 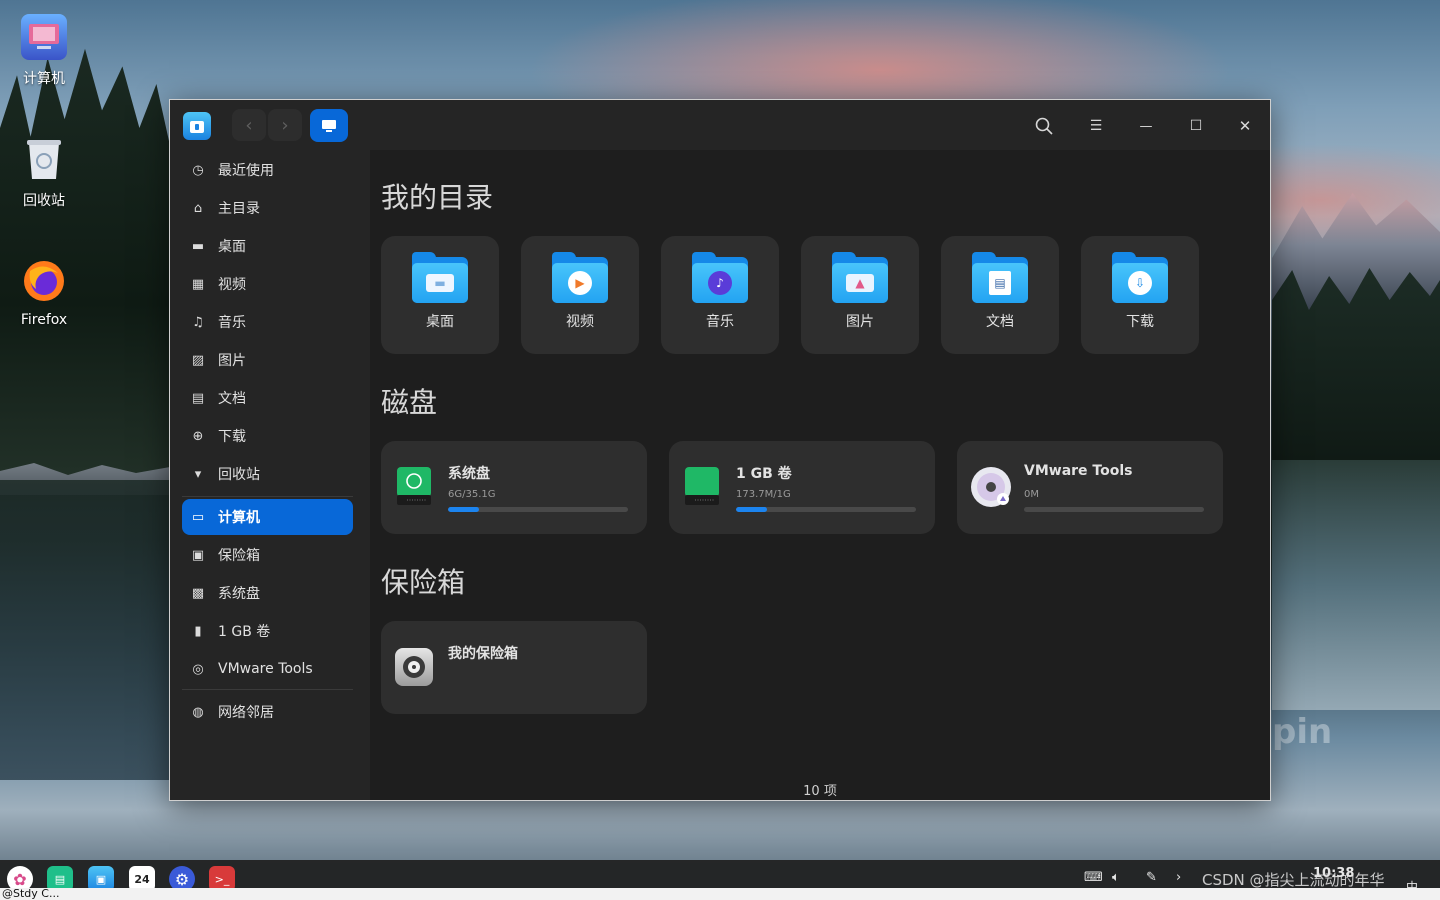 What do you see at coordinates (198, 284) in the screenshot?
I see `video-icon: ▦` at bounding box center [198, 284].